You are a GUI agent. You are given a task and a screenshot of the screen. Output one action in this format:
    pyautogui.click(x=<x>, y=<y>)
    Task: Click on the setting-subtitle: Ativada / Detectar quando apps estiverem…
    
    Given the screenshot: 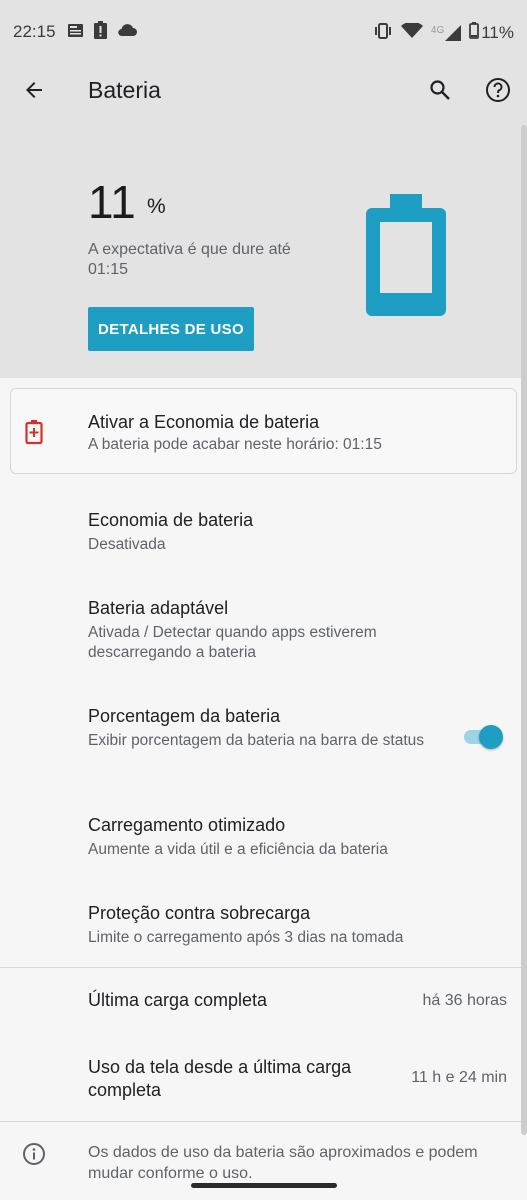 What is the action you would take?
    pyautogui.click(x=232, y=642)
    